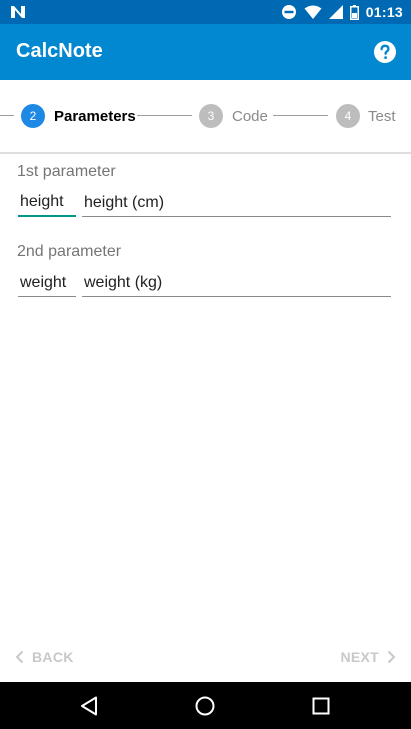 The image size is (411, 729). I want to click on chevron-left-icon, so click(19, 657).